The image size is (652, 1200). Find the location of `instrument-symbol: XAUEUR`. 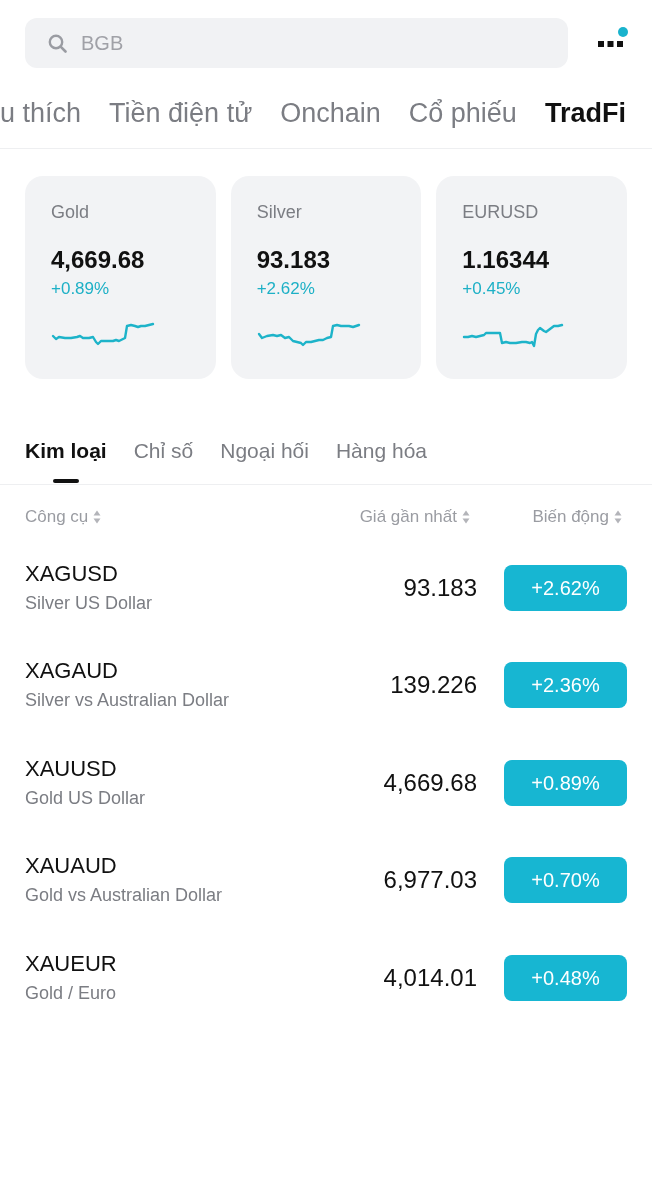

instrument-symbol: XAUEUR is located at coordinates (71, 963).